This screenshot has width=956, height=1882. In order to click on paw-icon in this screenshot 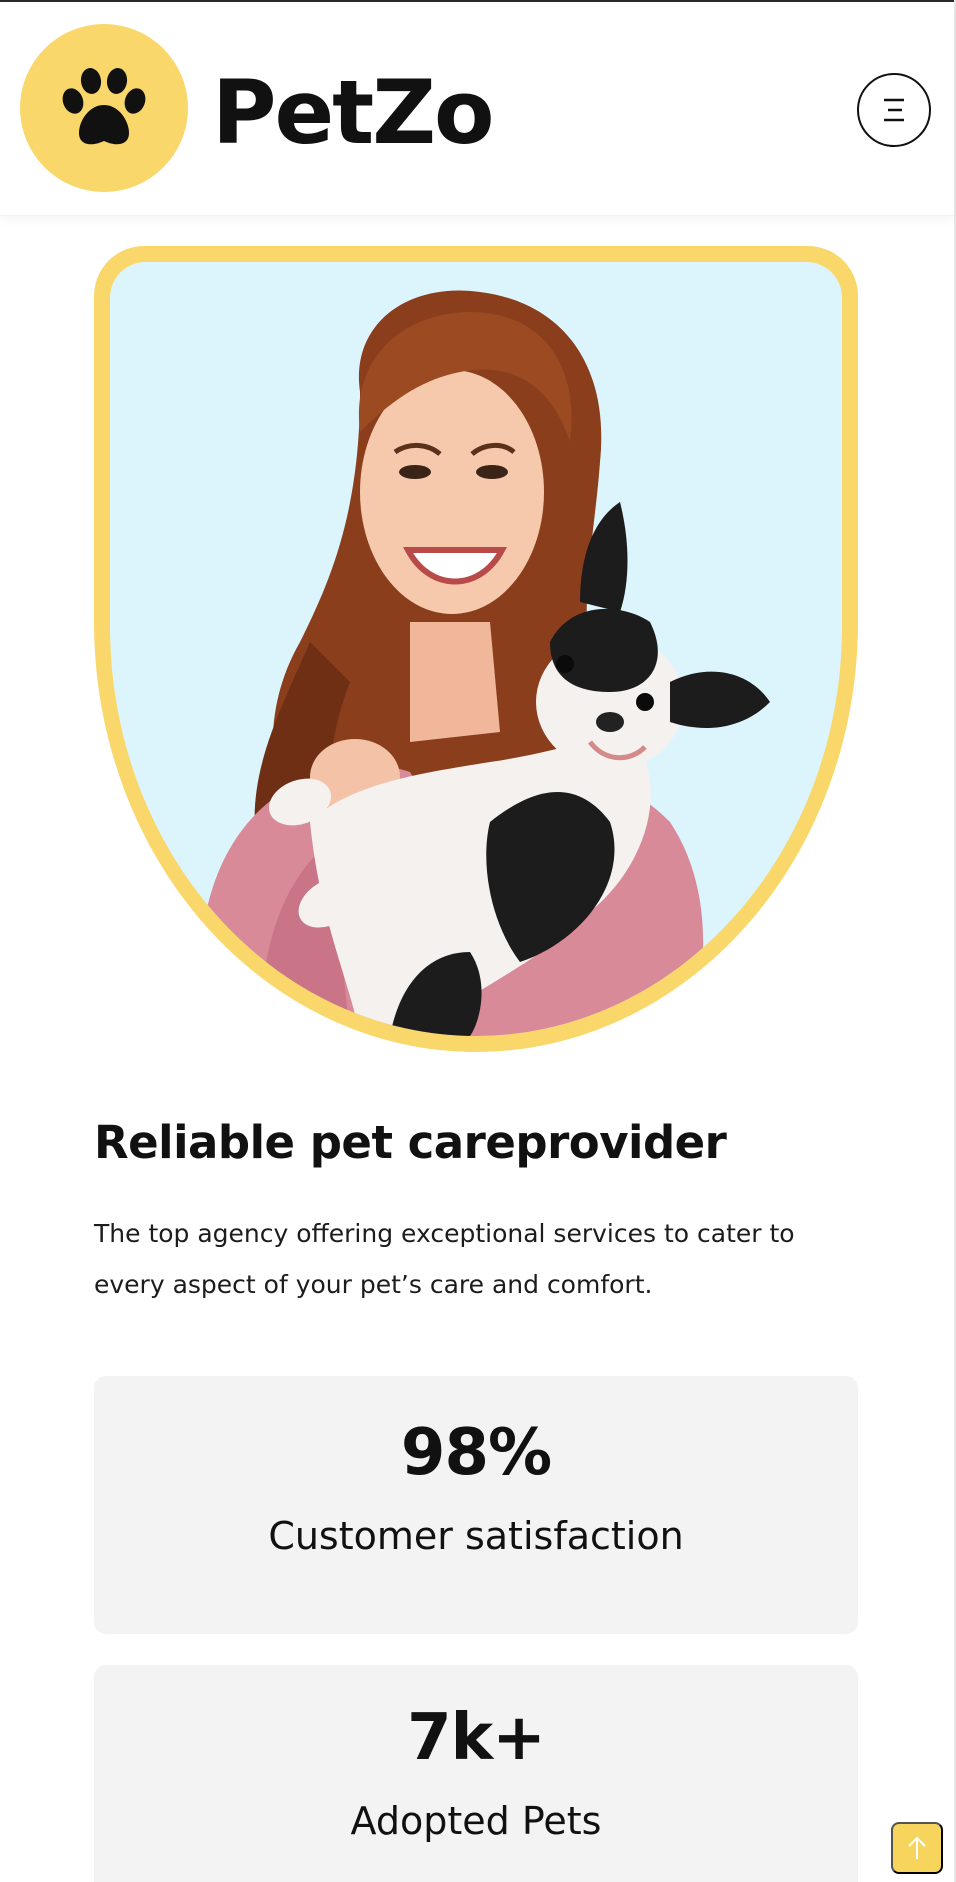, I will do `click(104, 106)`.